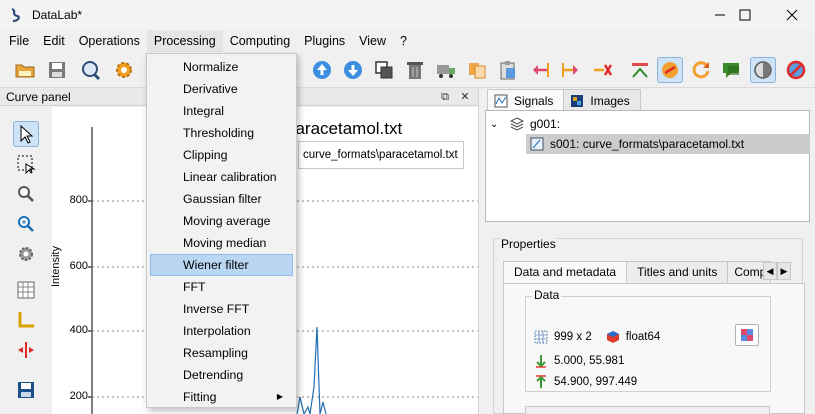  I want to click on menu-item-fft: FFT, so click(221, 287).